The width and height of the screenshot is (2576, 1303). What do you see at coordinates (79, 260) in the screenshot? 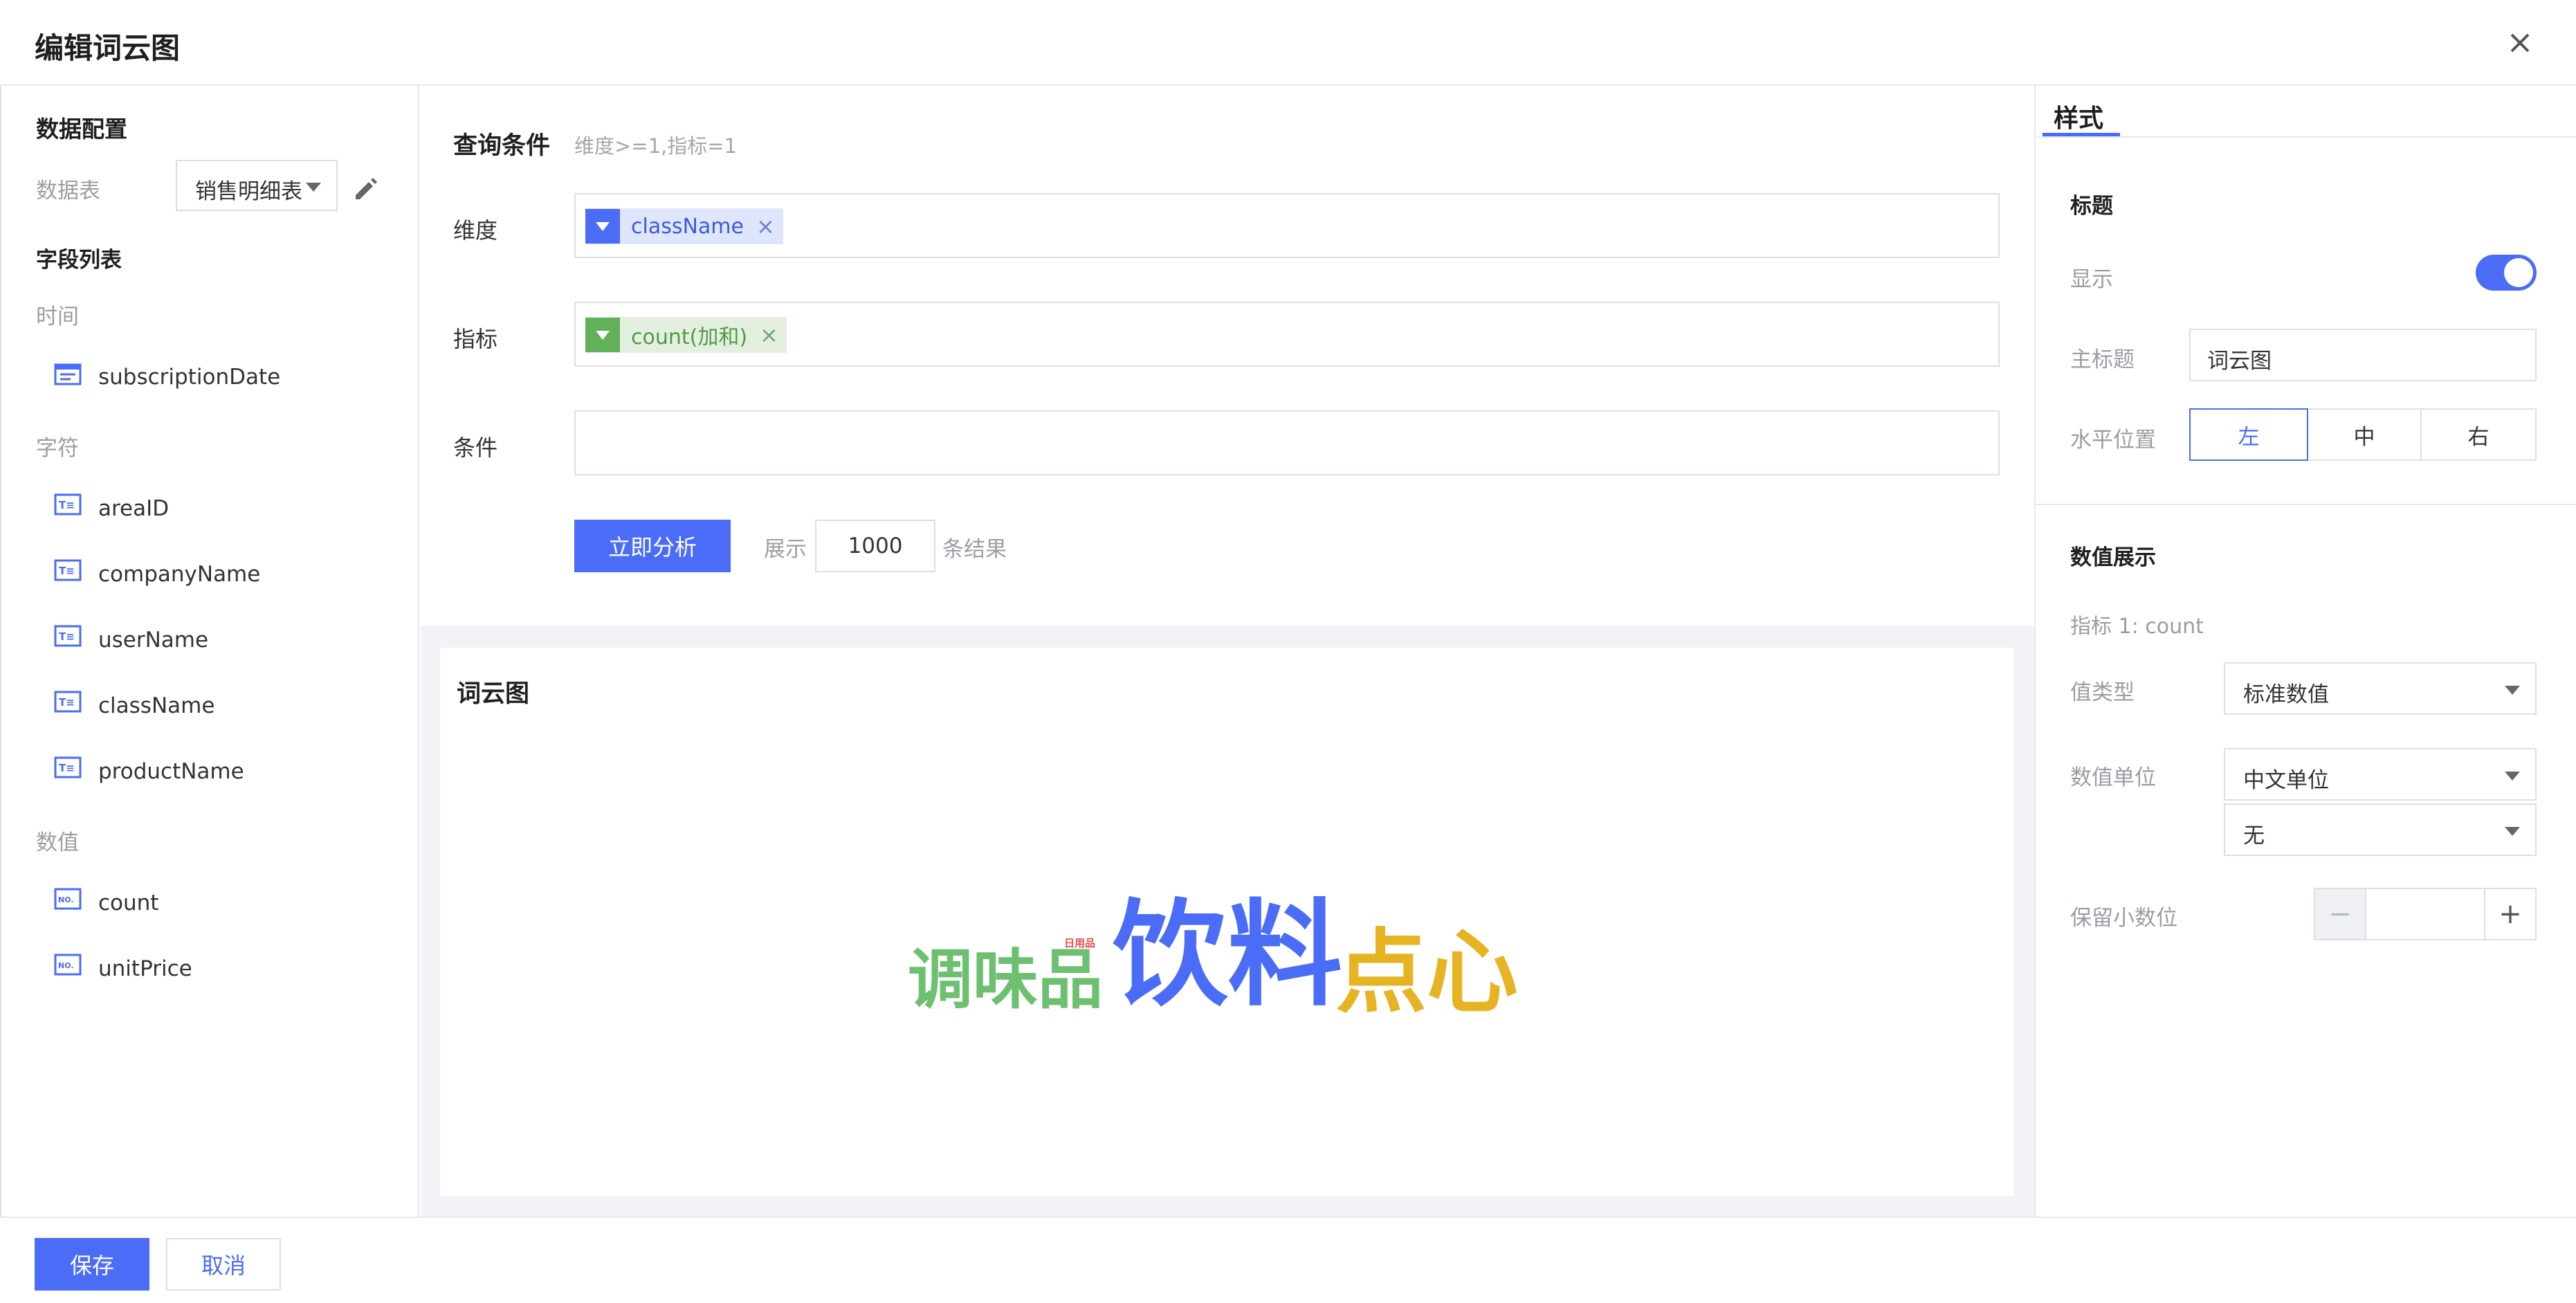
I see `field-list-heading: 字段列表` at bounding box center [79, 260].